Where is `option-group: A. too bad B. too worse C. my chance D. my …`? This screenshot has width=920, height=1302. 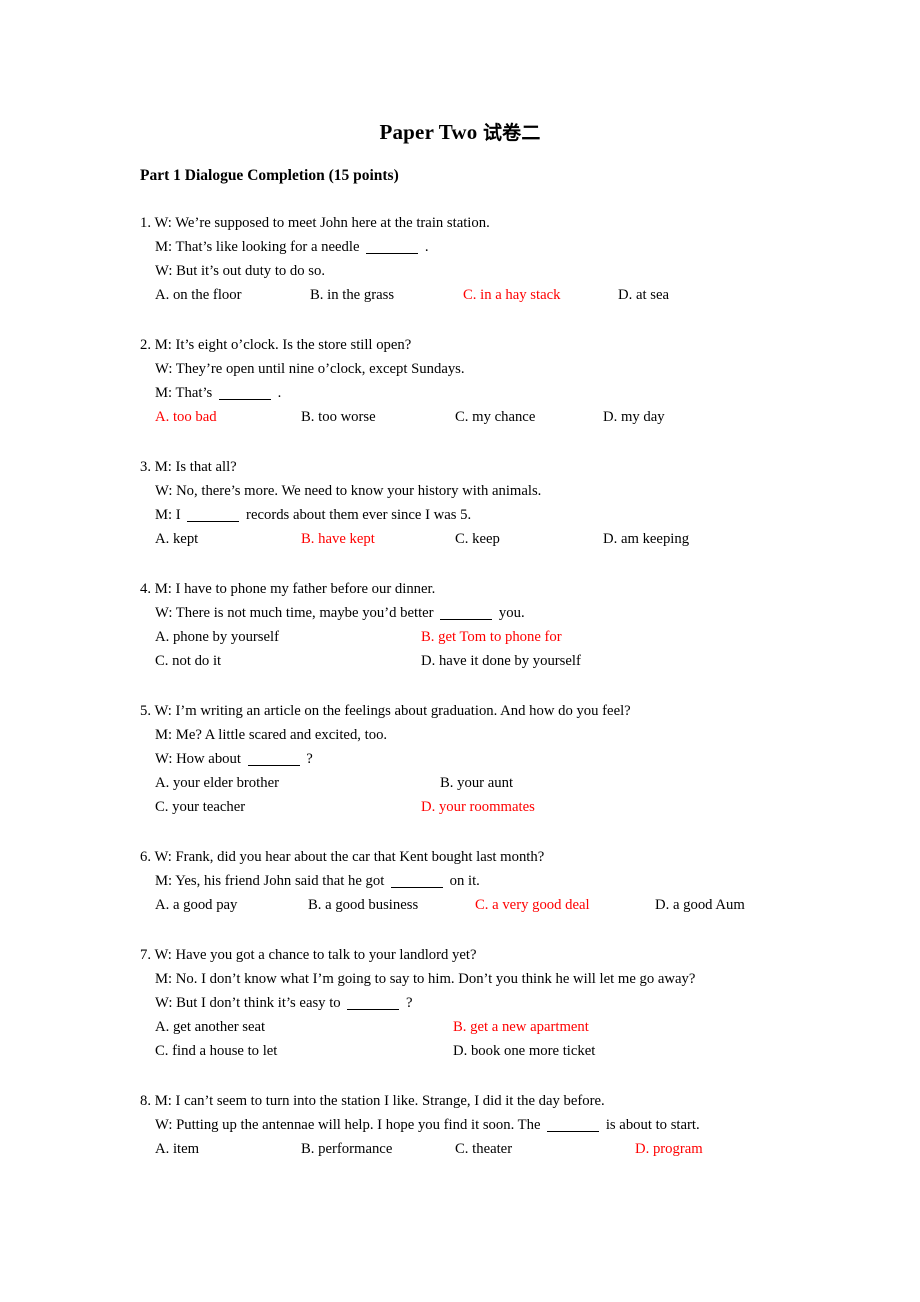 option-group: A. too bad B. too worse C. my chance D. my … is located at coordinates (537, 417).